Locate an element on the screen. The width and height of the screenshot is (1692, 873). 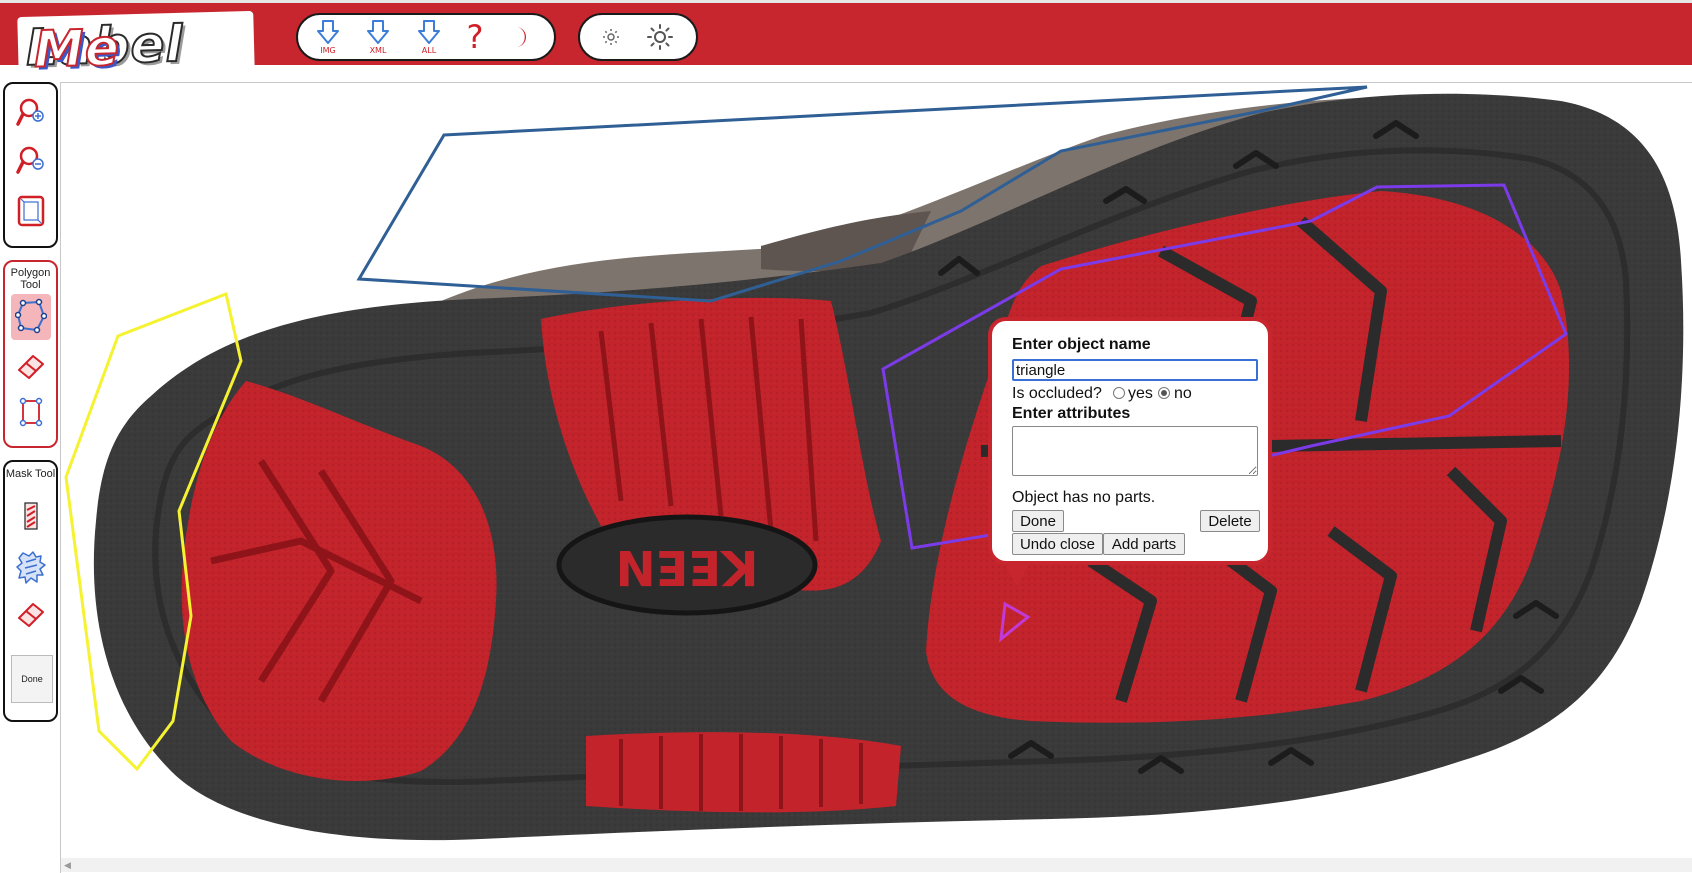
labelme-logo: Label Me is located at coordinates (136, 45).